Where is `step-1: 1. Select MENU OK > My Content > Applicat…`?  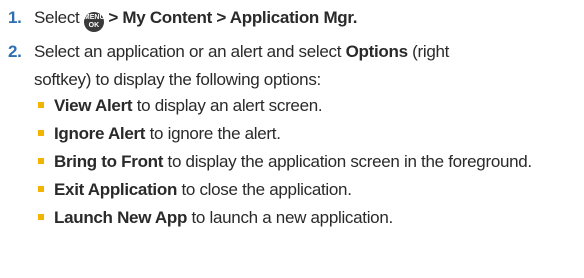
step-1: 1. Select MENU OK > My Content > Applicat… is located at coordinates (294, 18).